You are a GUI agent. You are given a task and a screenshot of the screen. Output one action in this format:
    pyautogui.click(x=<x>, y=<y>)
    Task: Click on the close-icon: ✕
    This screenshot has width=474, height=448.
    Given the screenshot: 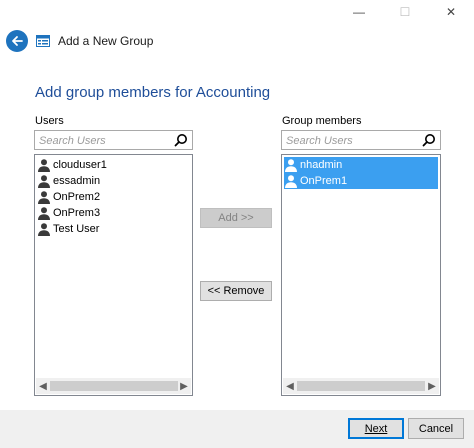 What is the action you would take?
    pyautogui.click(x=451, y=12)
    